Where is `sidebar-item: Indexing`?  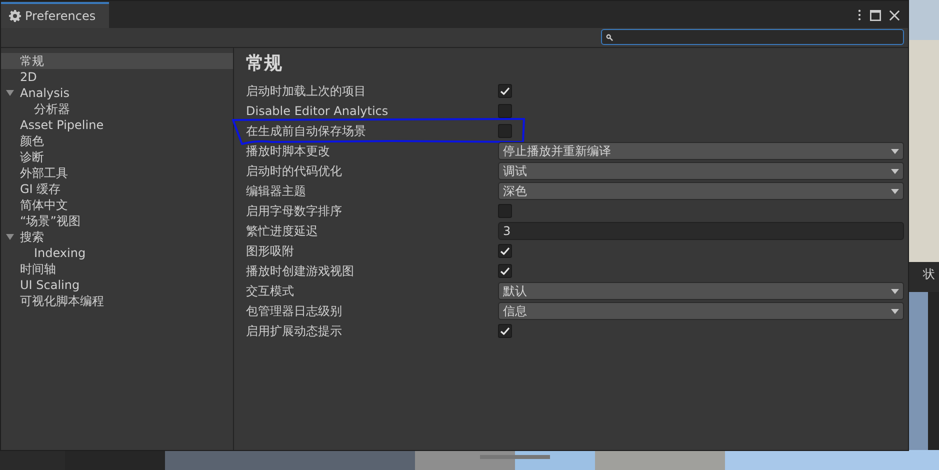 sidebar-item: Indexing is located at coordinates (117, 253).